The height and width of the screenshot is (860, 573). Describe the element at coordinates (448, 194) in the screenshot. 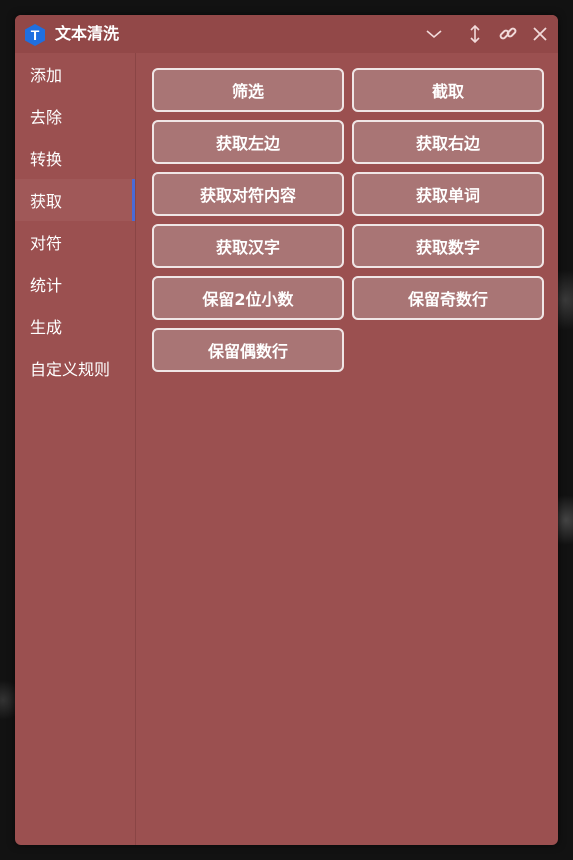

I see `get-words-button: 获取单词` at that location.